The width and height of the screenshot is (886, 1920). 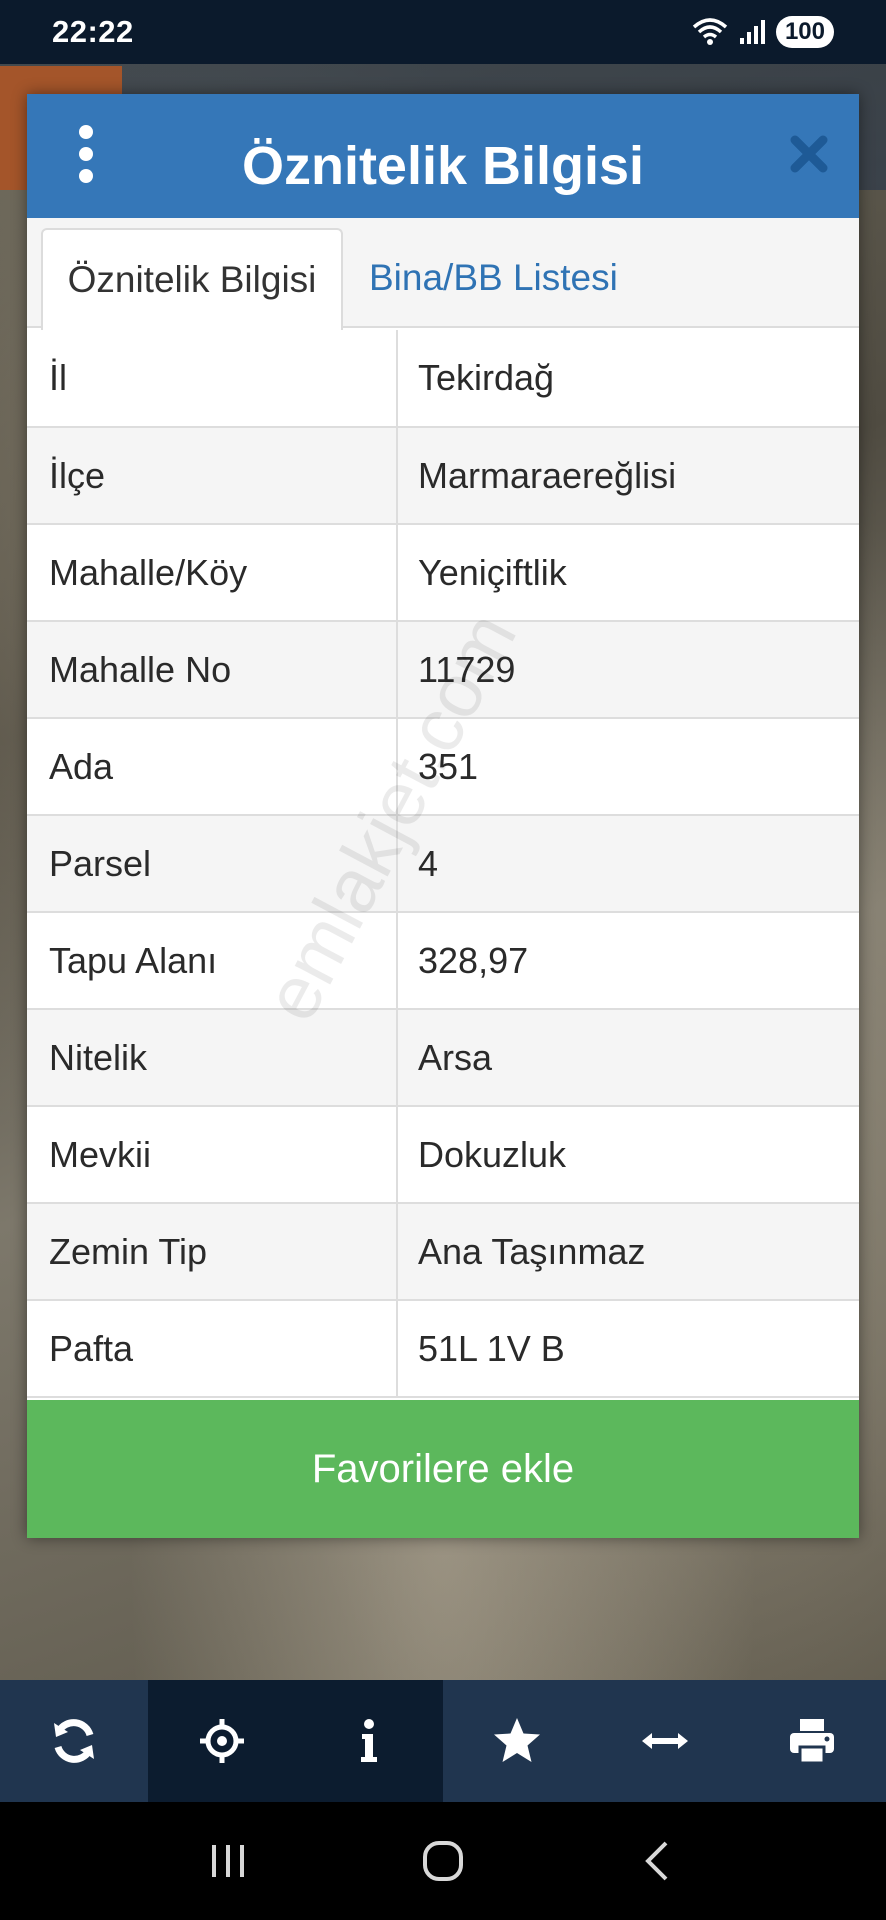 What do you see at coordinates (93, 31) in the screenshot?
I see `status-time: 22:22` at bounding box center [93, 31].